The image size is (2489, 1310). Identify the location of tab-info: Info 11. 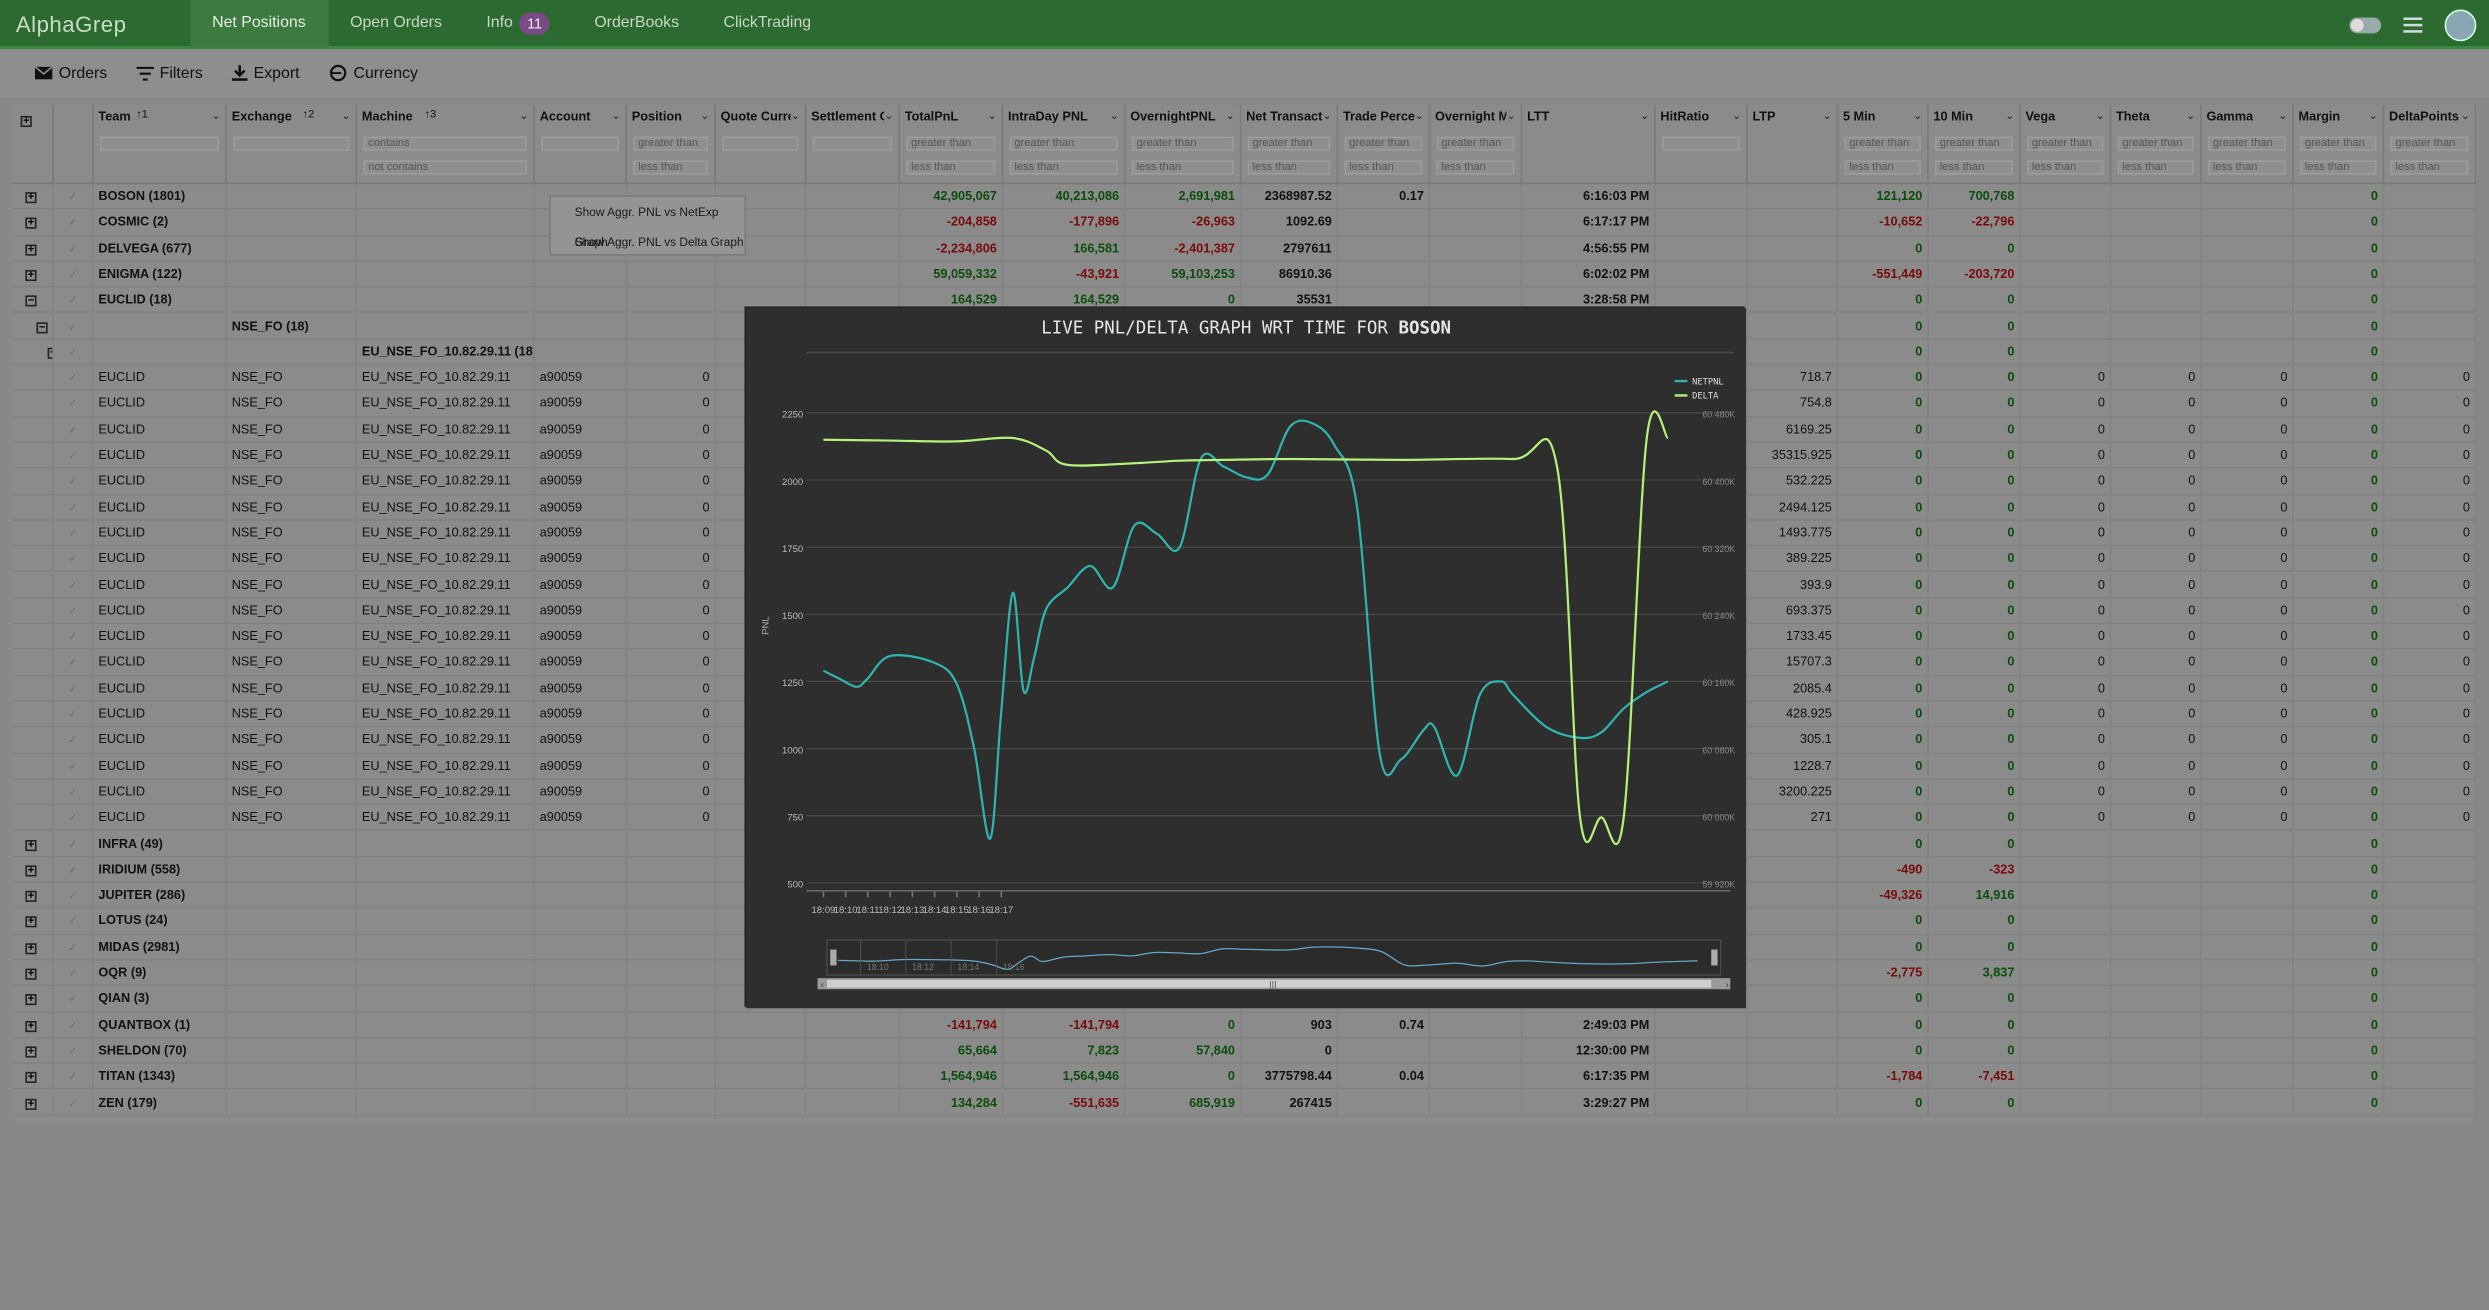
(518, 24).